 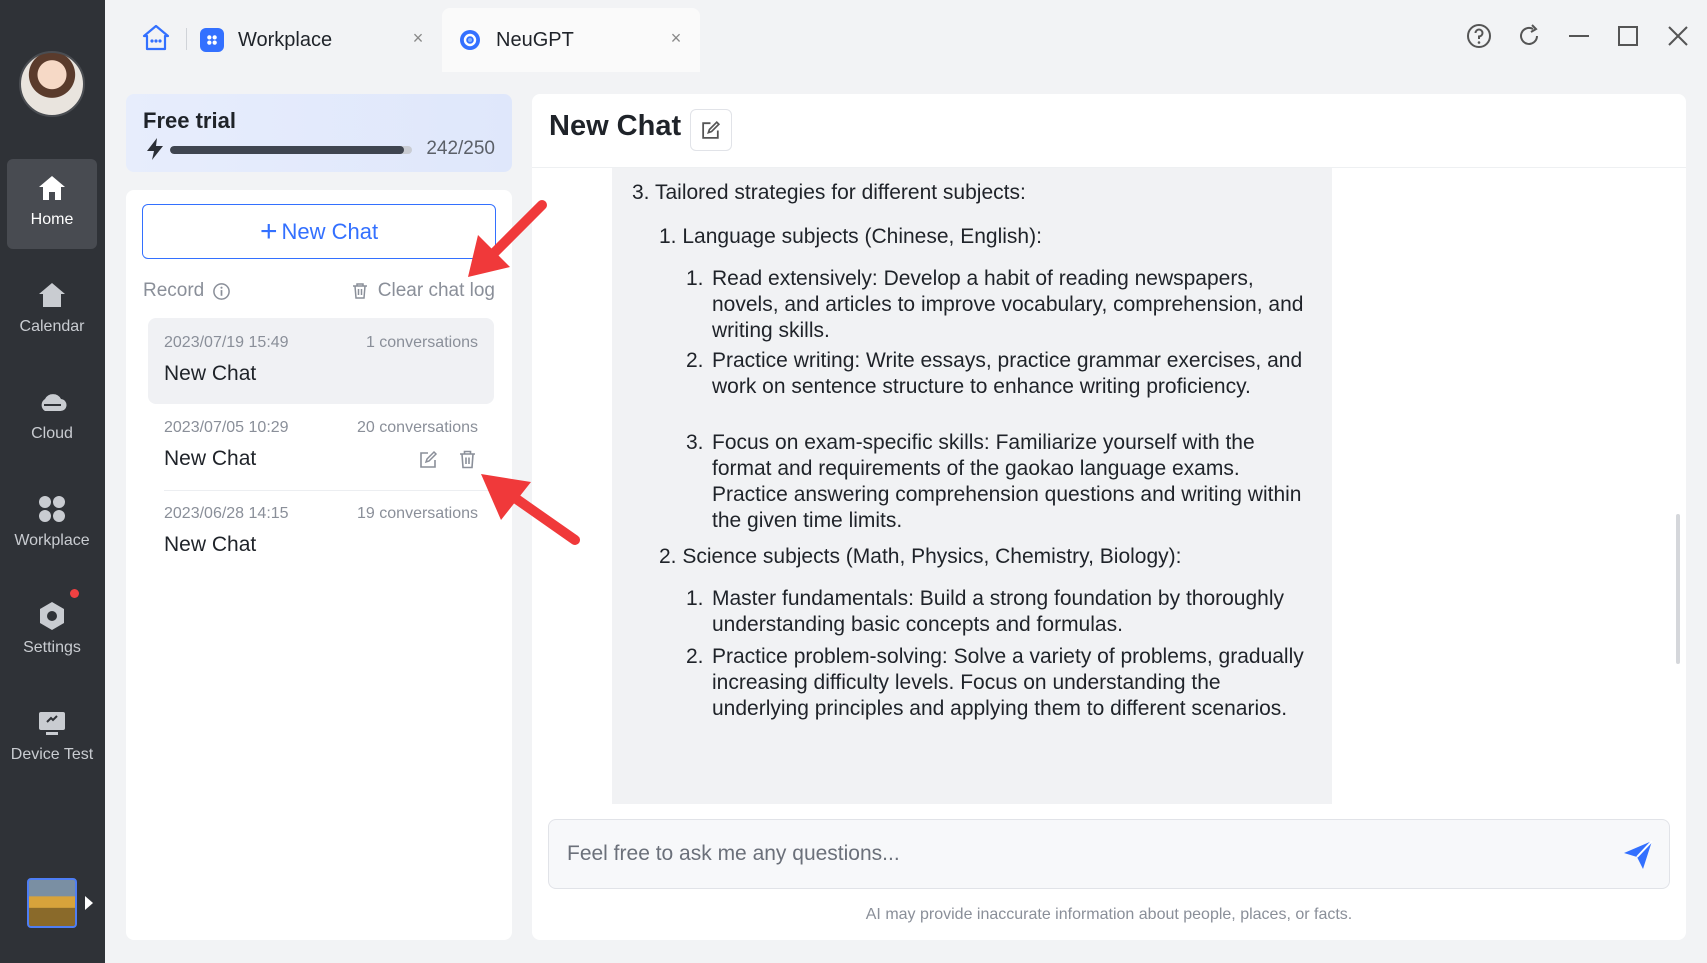 I want to click on new-chat-button: + New Chat, so click(x=319, y=231).